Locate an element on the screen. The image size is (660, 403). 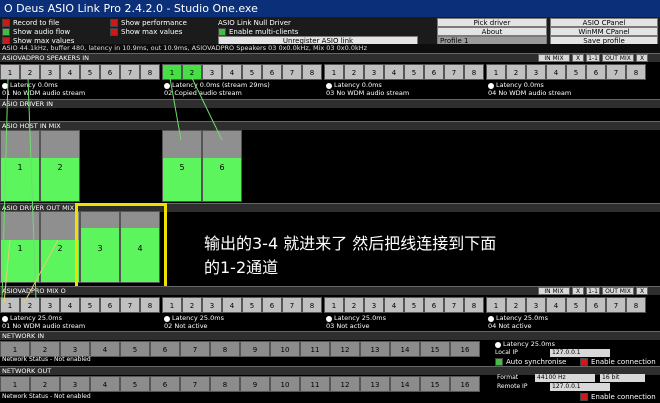
max-values2-option: Show max values is located at coordinates (148, 31).